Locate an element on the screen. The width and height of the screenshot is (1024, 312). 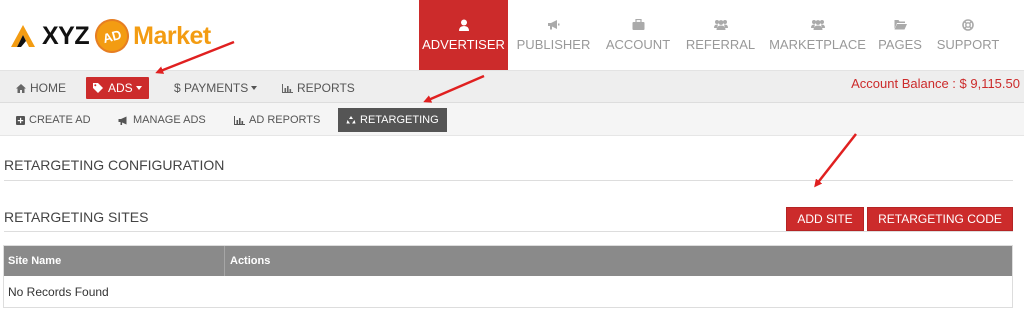
nav-marketplace: MARKETPLACE is located at coordinates (817, 35).